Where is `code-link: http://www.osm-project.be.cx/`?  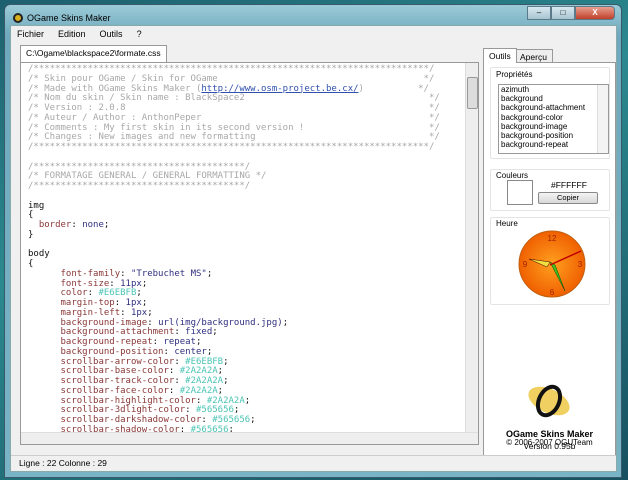
code-link: http://www.osm-project.be.cx/ is located at coordinates (279, 89).